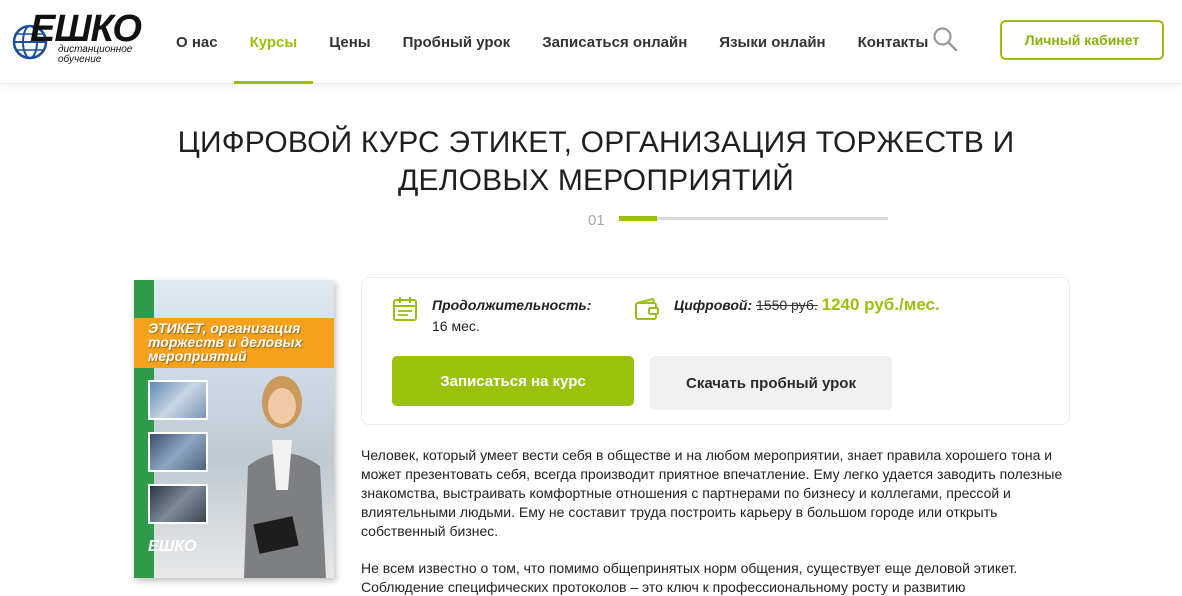 This screenshot has height=596, width=1182. What do you see at coordinates (880, 304) in the screenshot?
I see `current-price: 1240 руб./мес.` at bounding box center [880, 304].